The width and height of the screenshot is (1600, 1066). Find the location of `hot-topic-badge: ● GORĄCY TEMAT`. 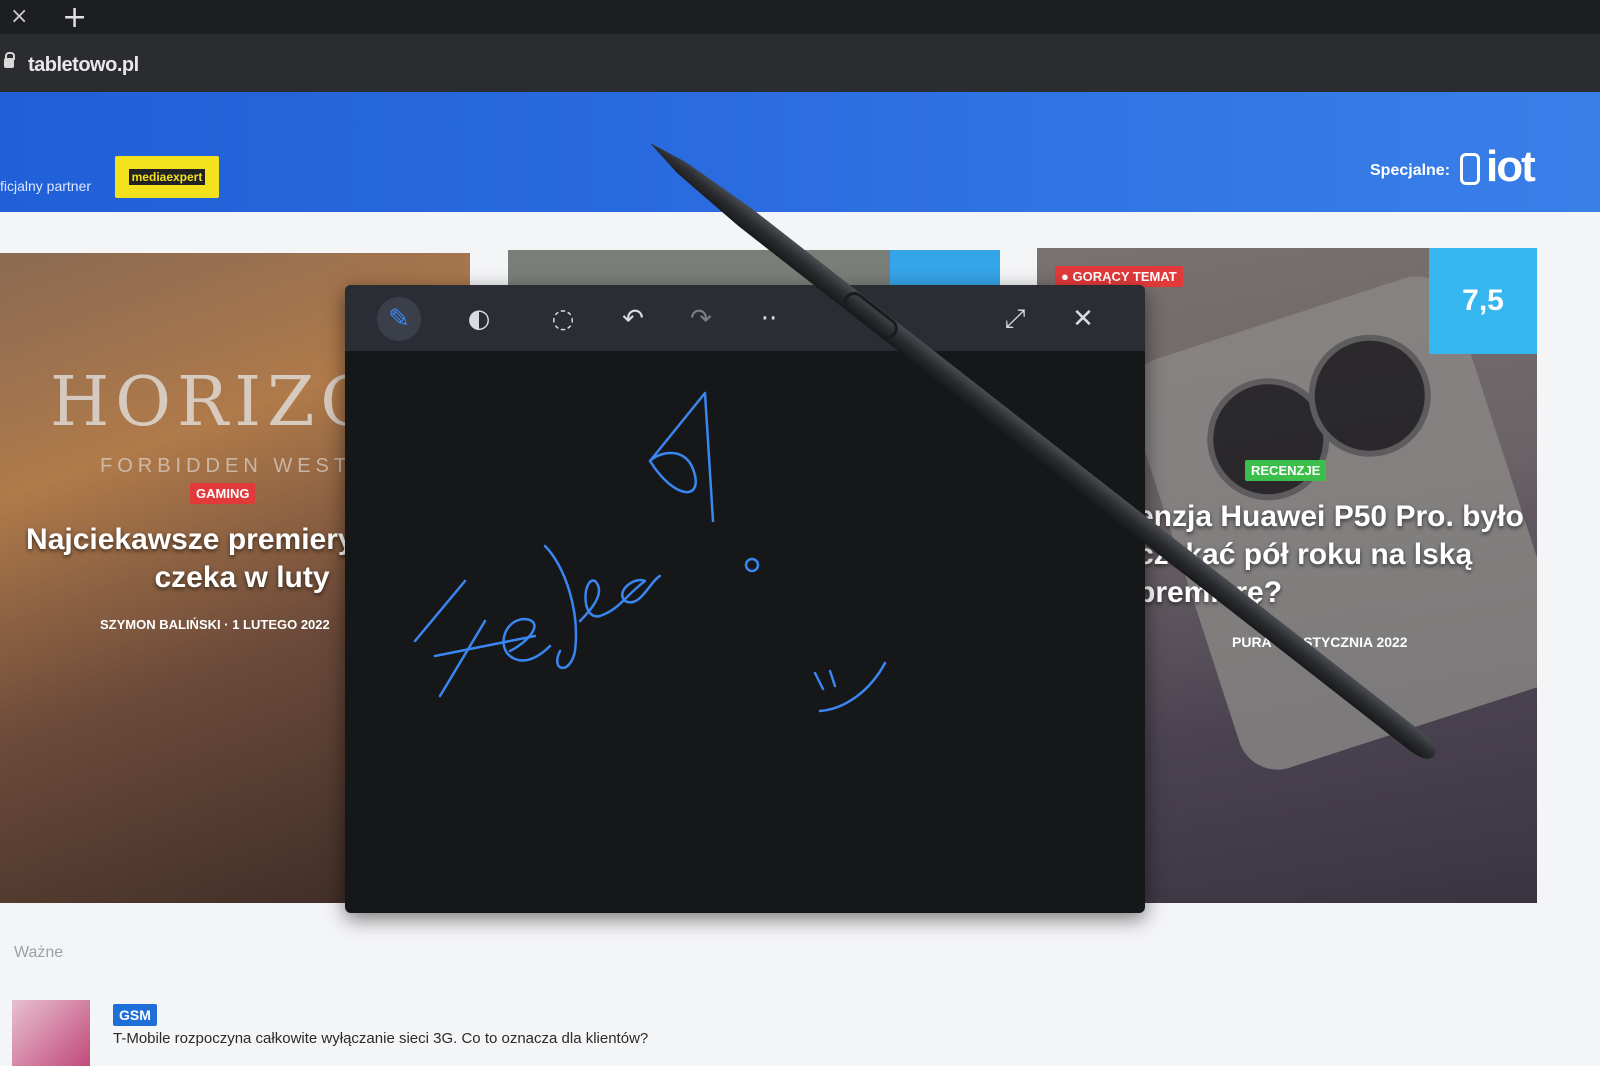

hot-topic-badge: ● GORĄCY TEMAT is located at coordinates (1119, 276).